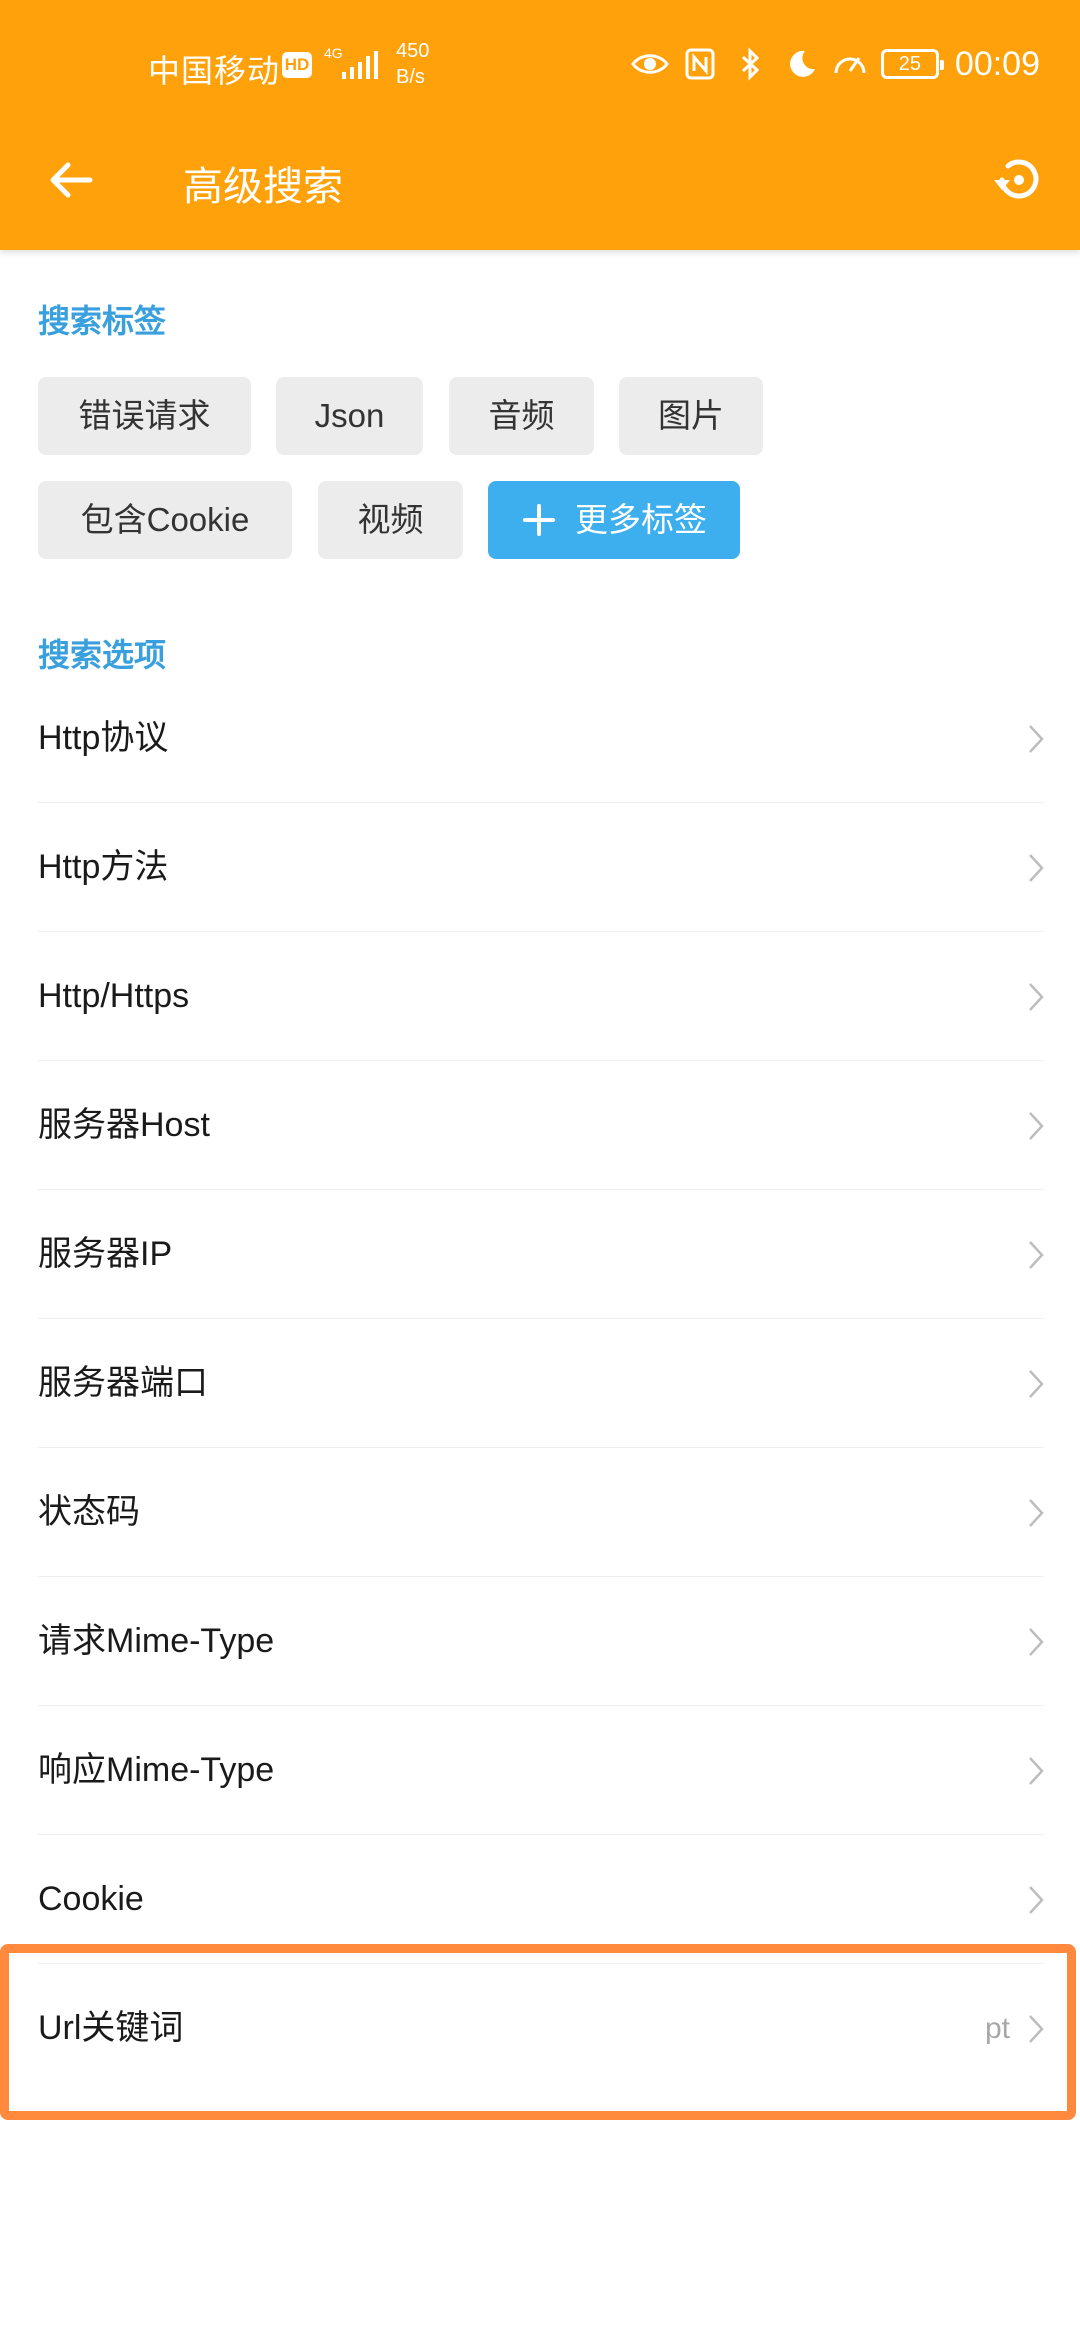 The height and width of the screenshot is (2340, 1080). What do you see at coordinates (214, 71) in the screenshot?
I see `carrier-name: 中国移动` at bounding box center [214, 71].